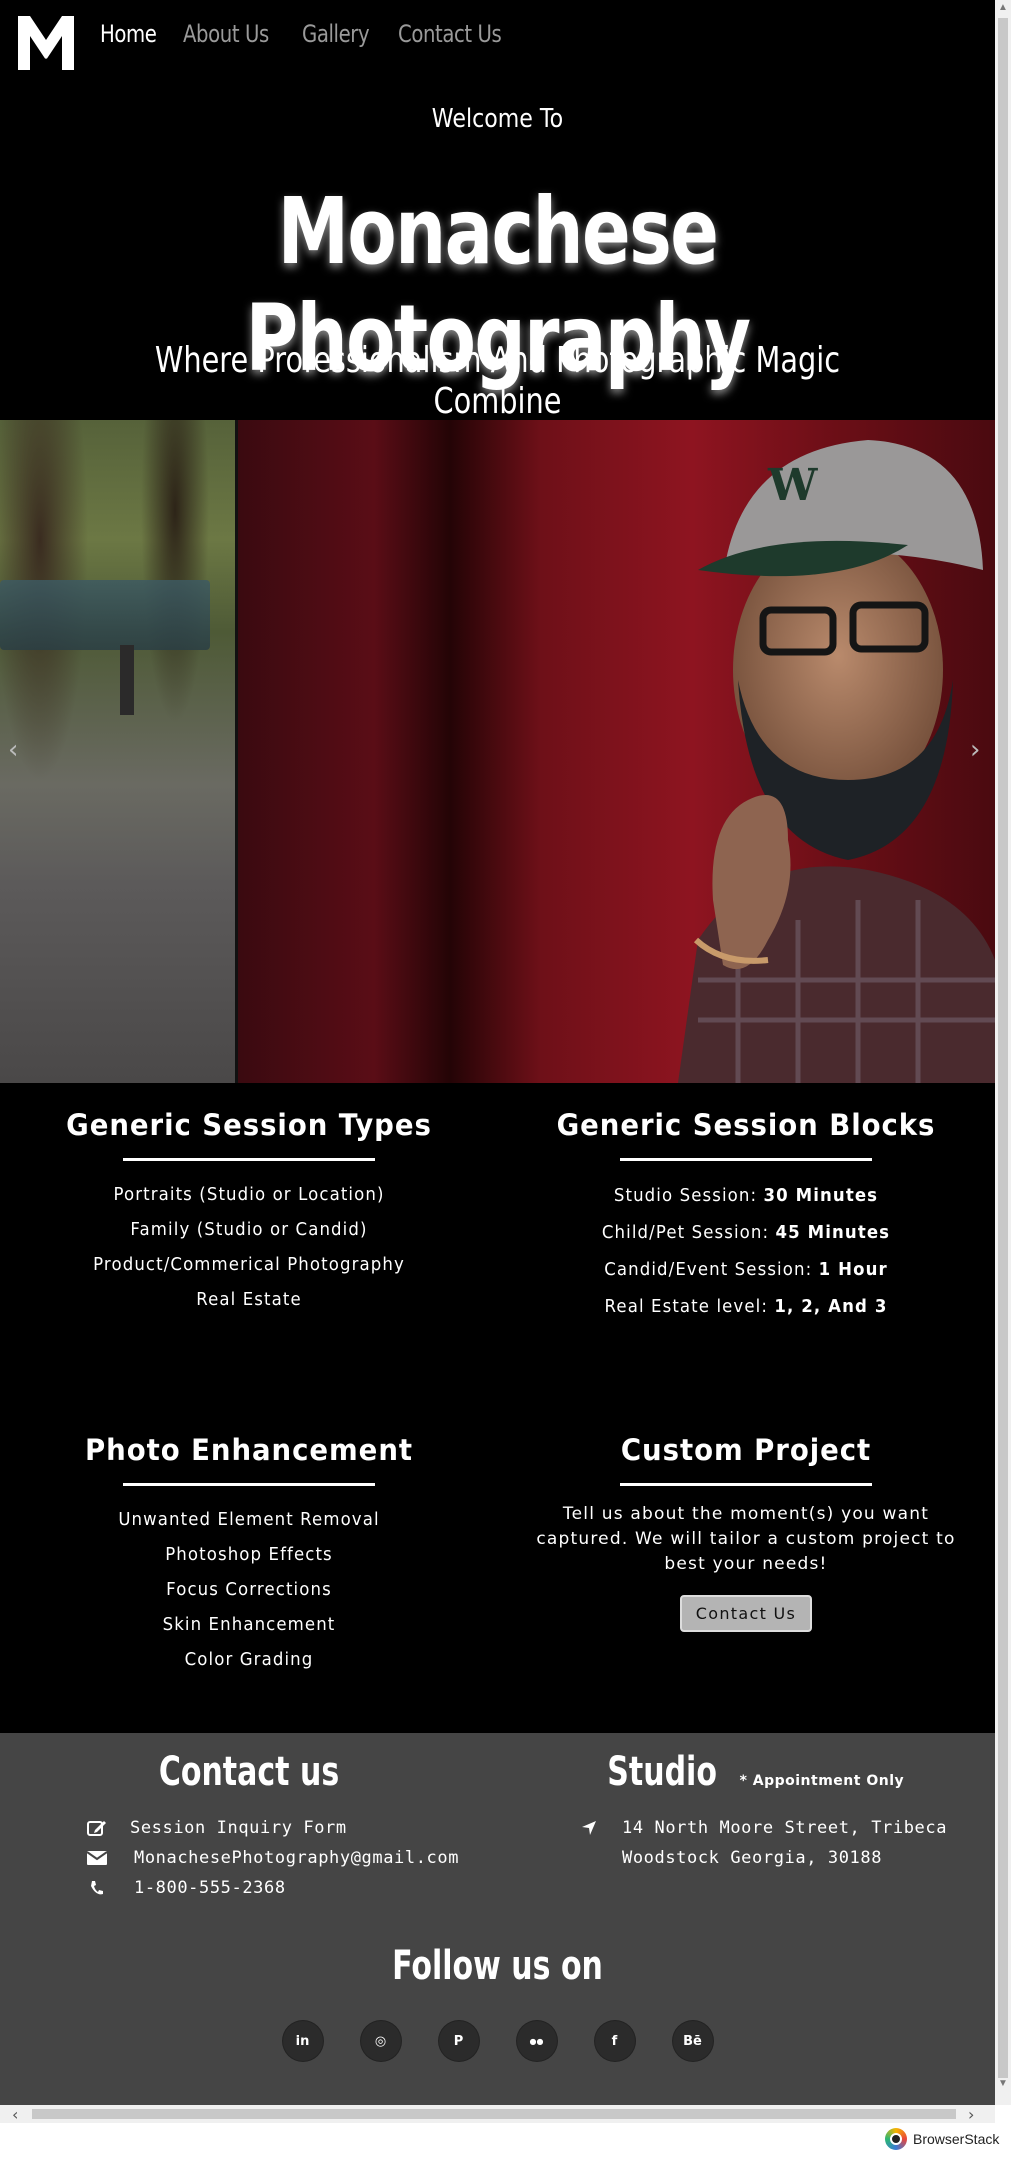  Describe the element at coordinates (746, 1125) in the screenshot. I see `session-blocks-title: Generic Session Blocks` at that location.